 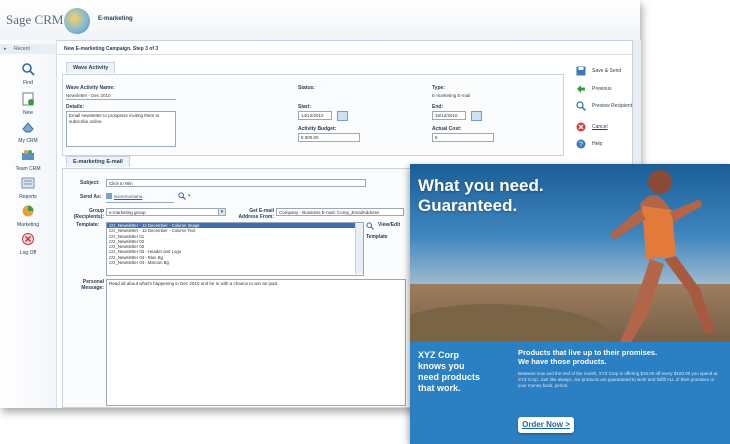 I want to click on ad-headline-line-2: Guaranteed., so click(x=468, y=205).